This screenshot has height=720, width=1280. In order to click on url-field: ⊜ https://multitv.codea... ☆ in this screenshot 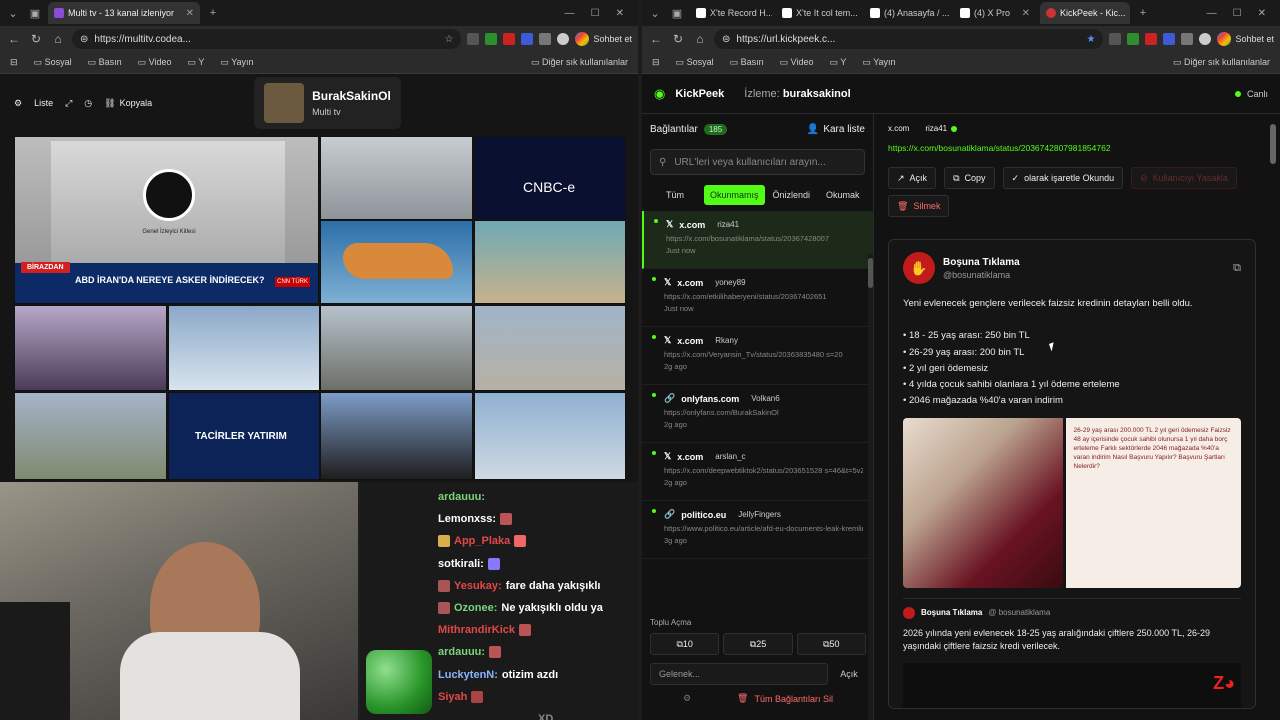, I will do `click(267, 39)`.